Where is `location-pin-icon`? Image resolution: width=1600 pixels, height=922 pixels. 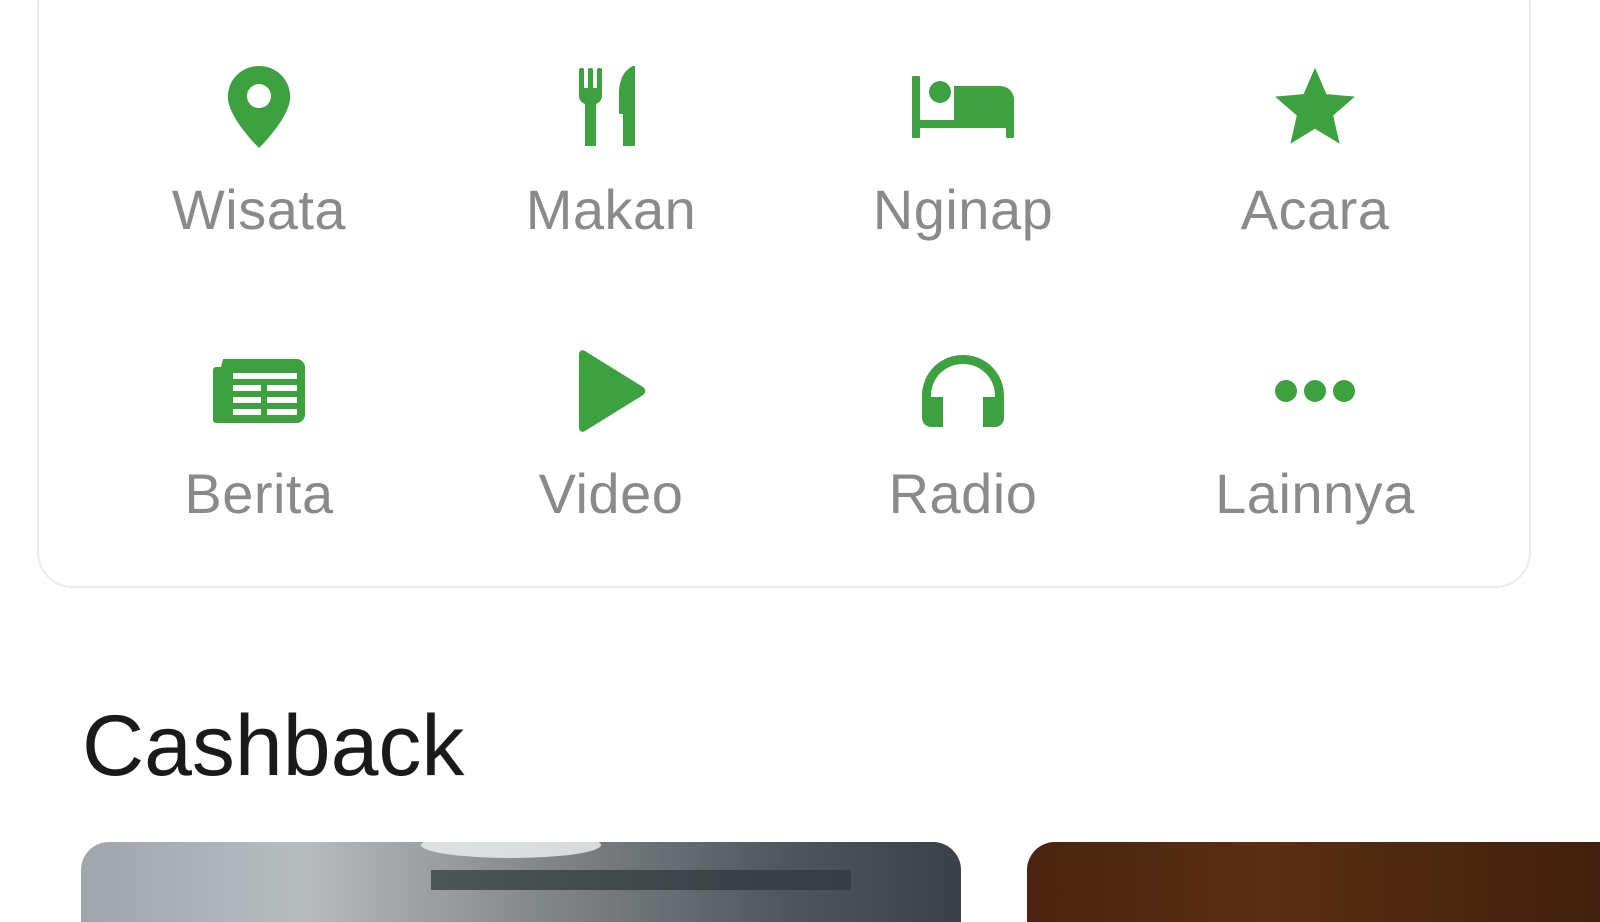
location-pin-icon is located at coordinates (259, 107).